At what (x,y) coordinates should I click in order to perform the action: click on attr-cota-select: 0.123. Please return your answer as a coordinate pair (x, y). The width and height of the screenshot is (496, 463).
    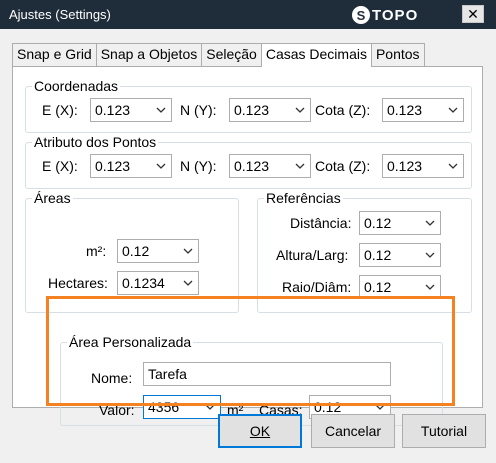
    Looking at the image, I should click on (423, 166).